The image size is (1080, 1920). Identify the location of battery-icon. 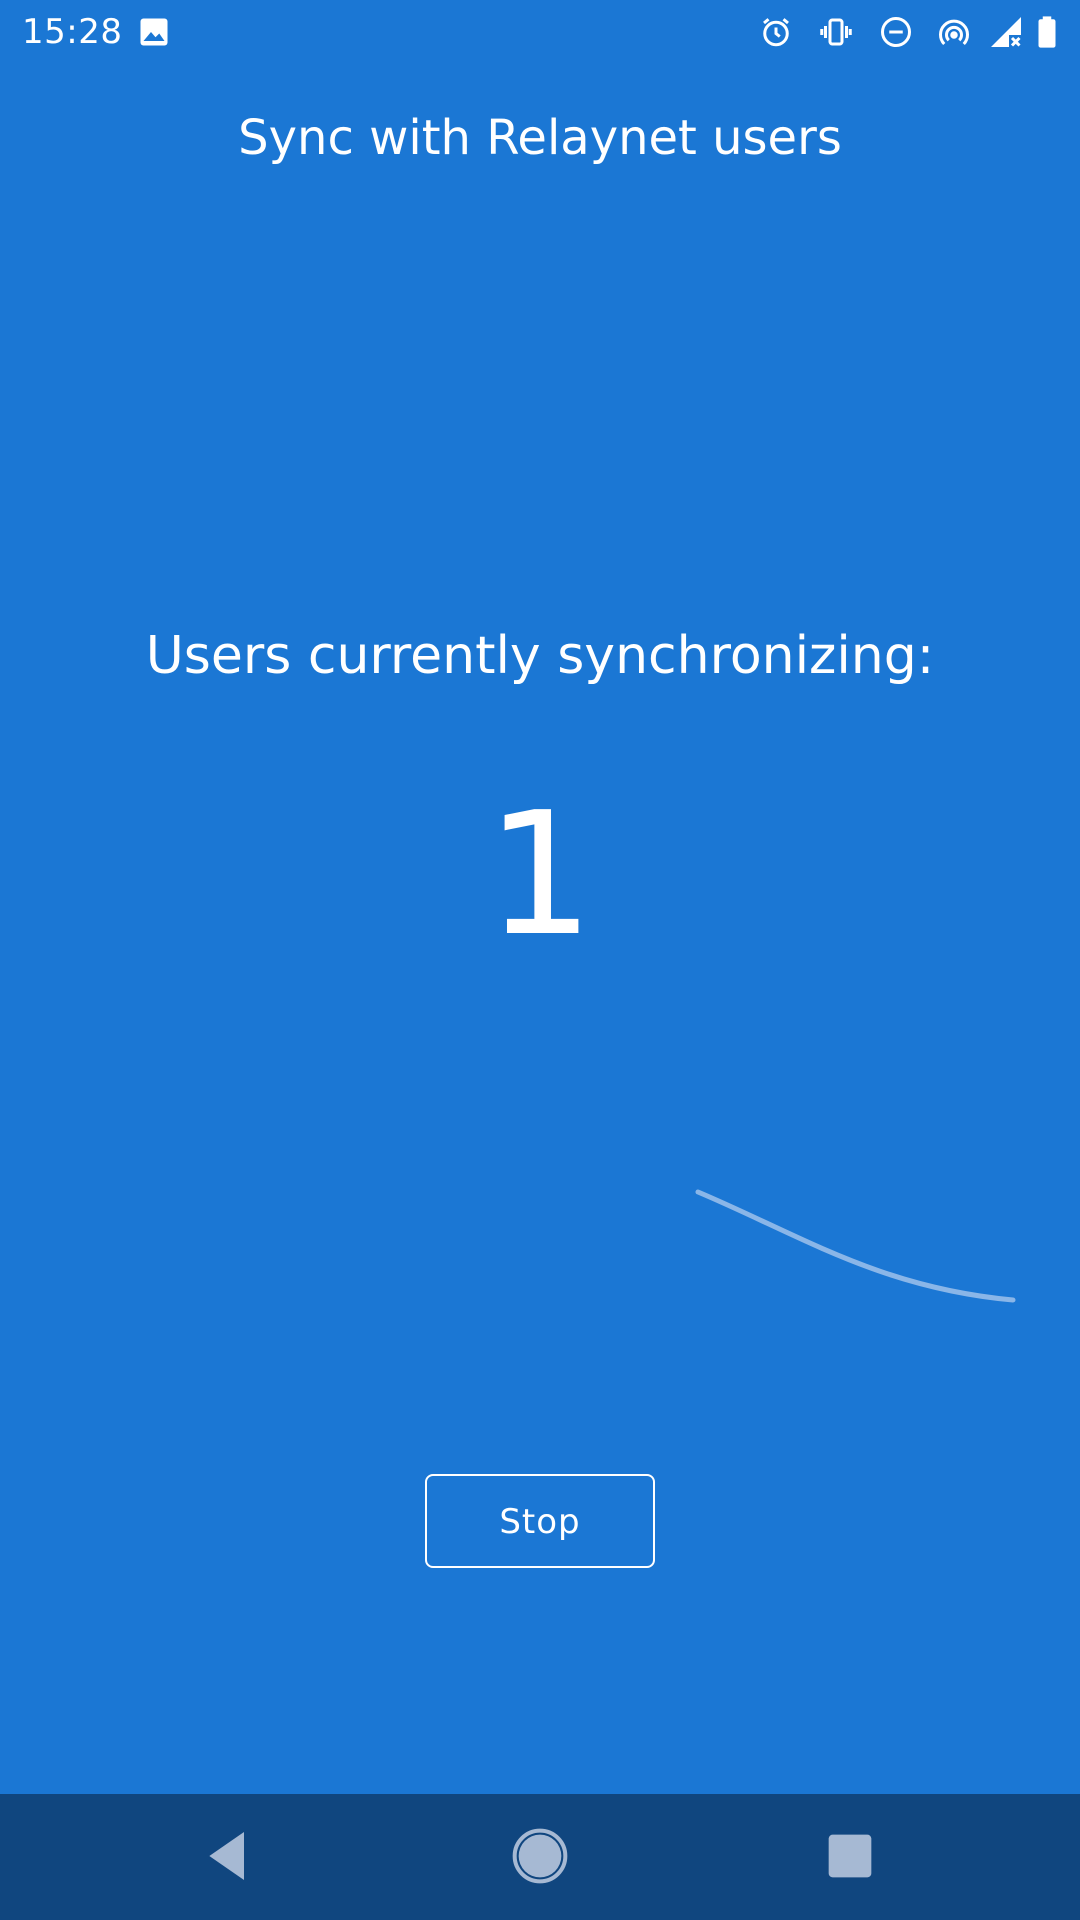
(1047, 32).